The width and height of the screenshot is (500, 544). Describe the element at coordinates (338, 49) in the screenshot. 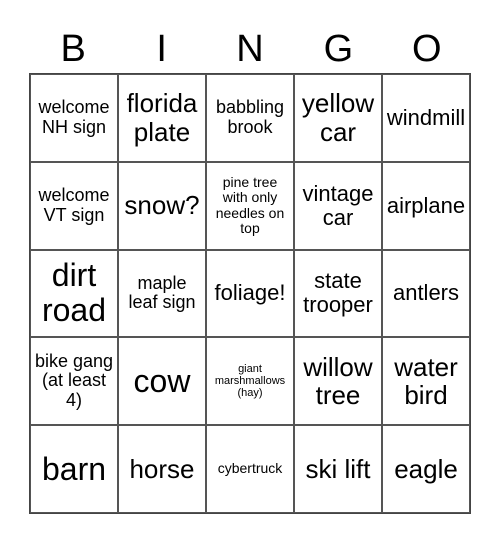

I see `header-letter-g: G` at that location.